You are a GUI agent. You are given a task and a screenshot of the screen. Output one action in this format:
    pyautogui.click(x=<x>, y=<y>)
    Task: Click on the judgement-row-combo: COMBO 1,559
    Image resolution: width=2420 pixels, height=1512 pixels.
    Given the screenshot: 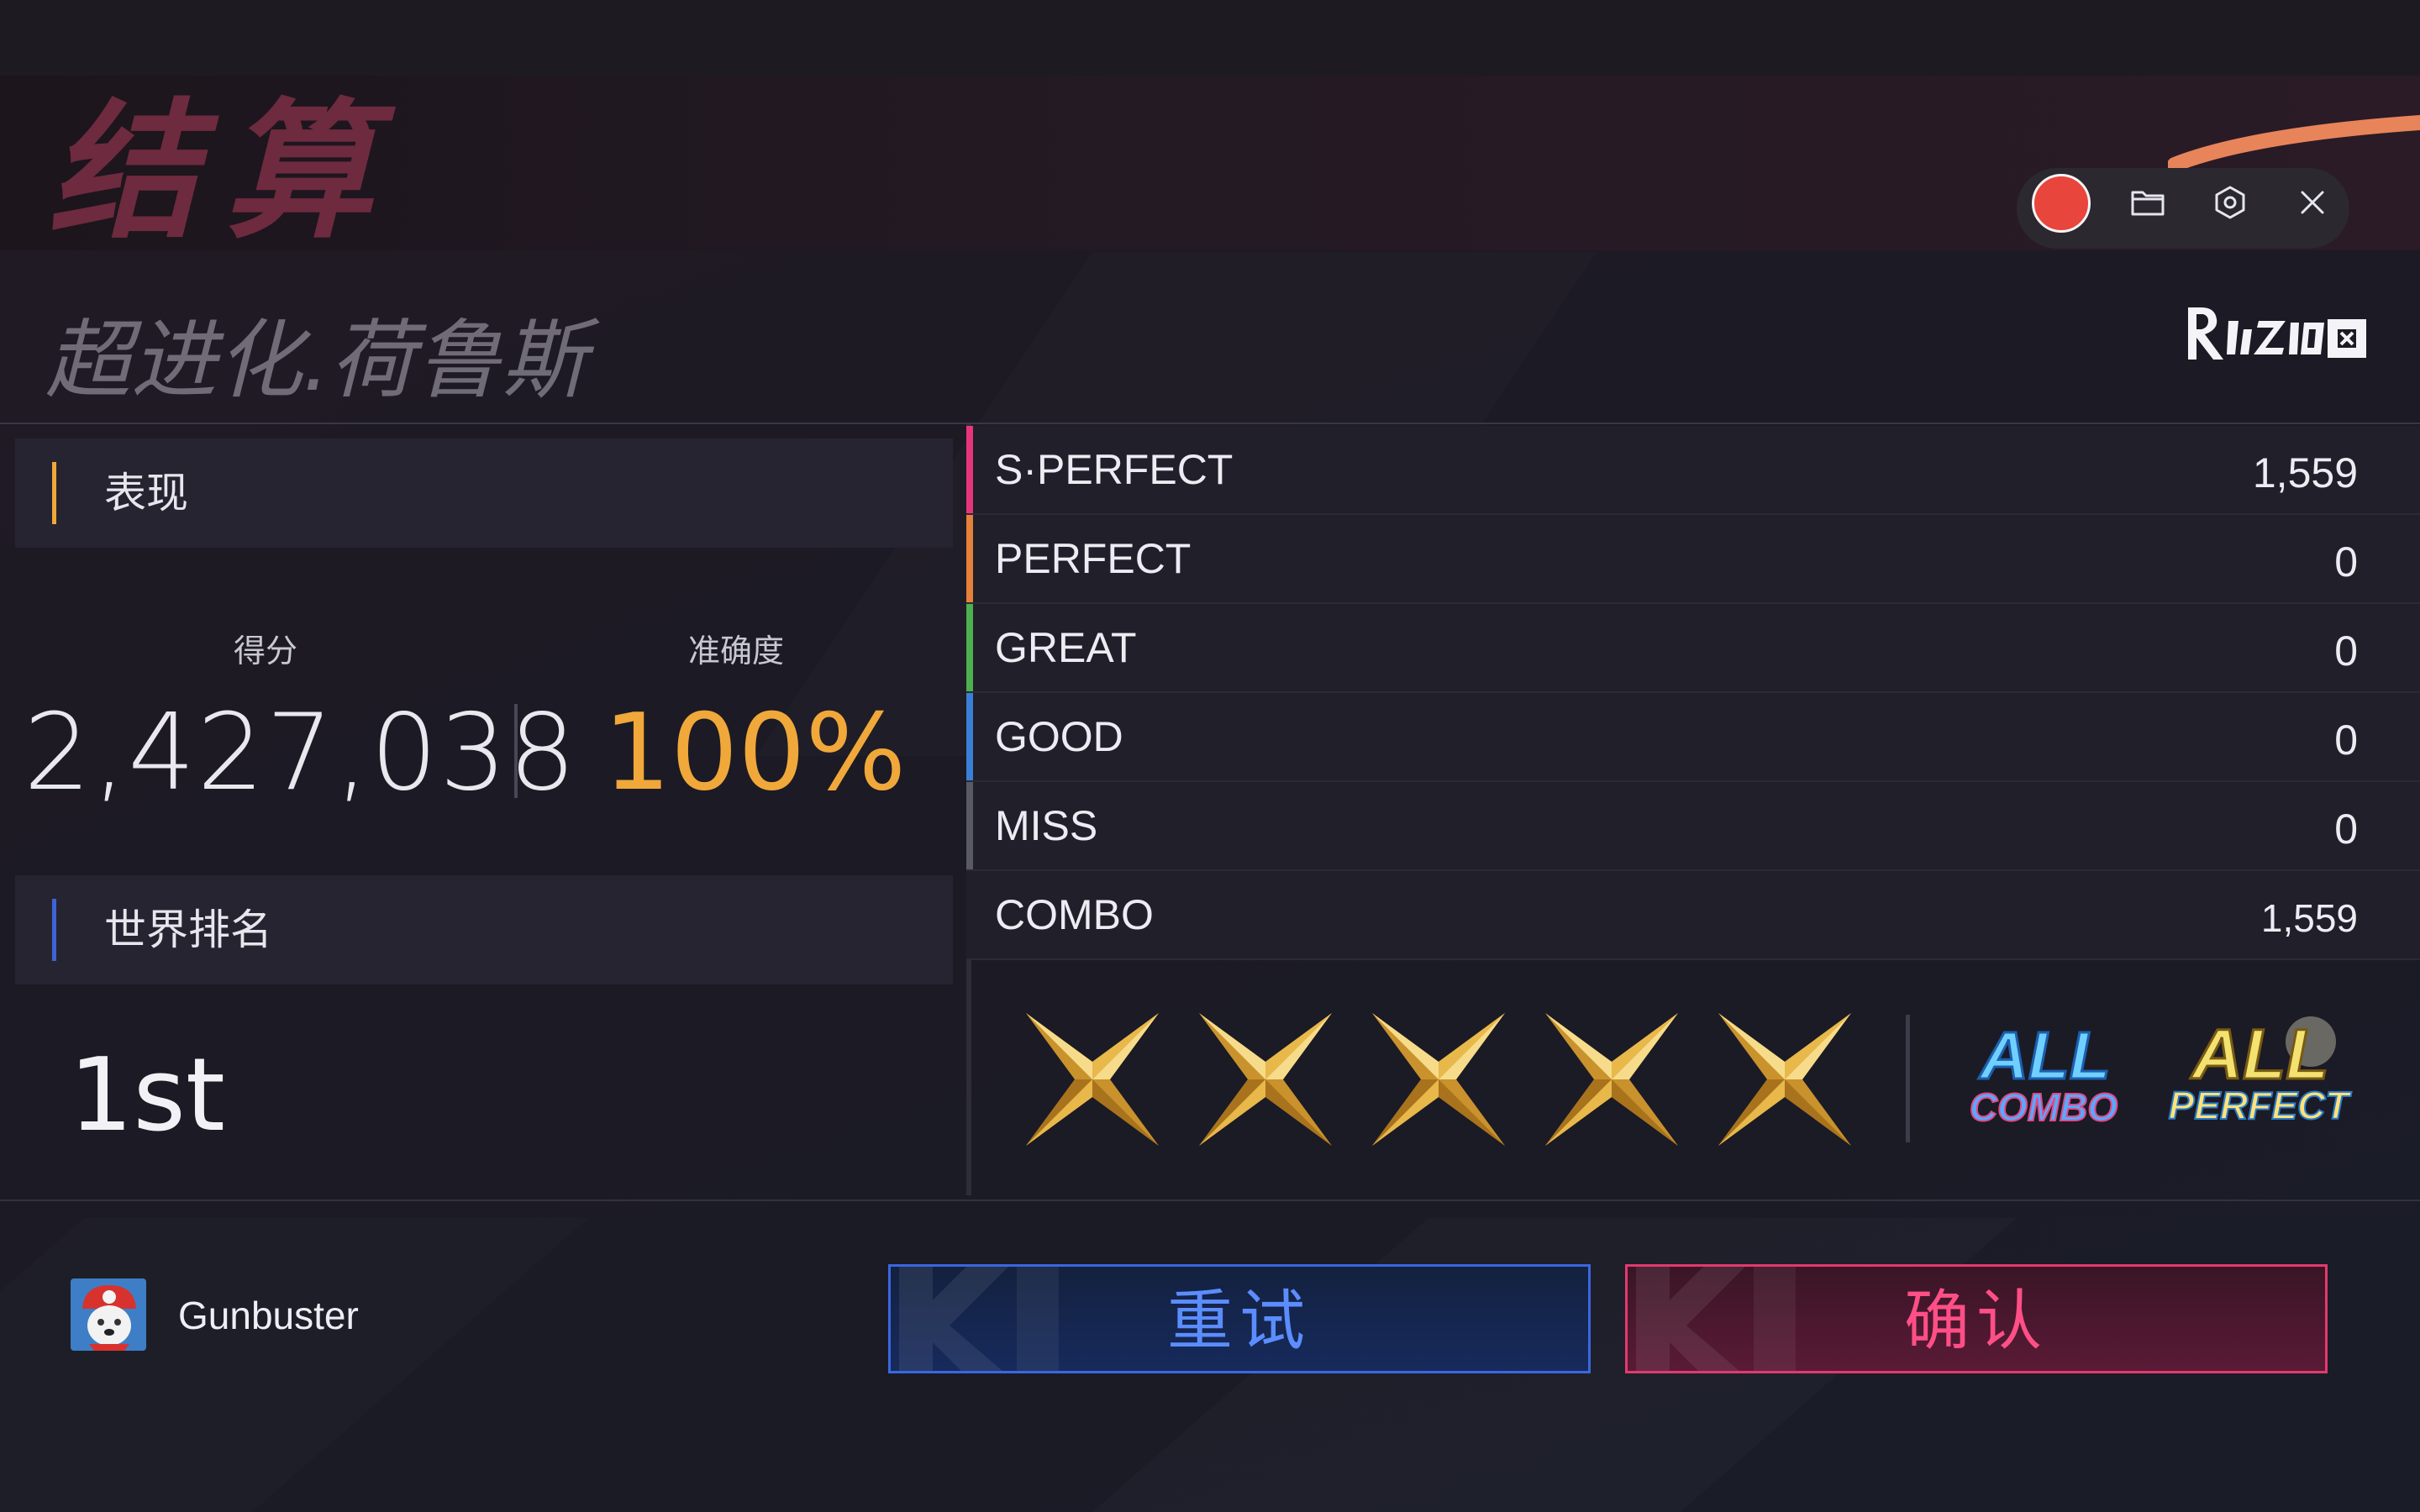 What is the action you would take?
    pyautogui.click(x=1693, y=915)
    